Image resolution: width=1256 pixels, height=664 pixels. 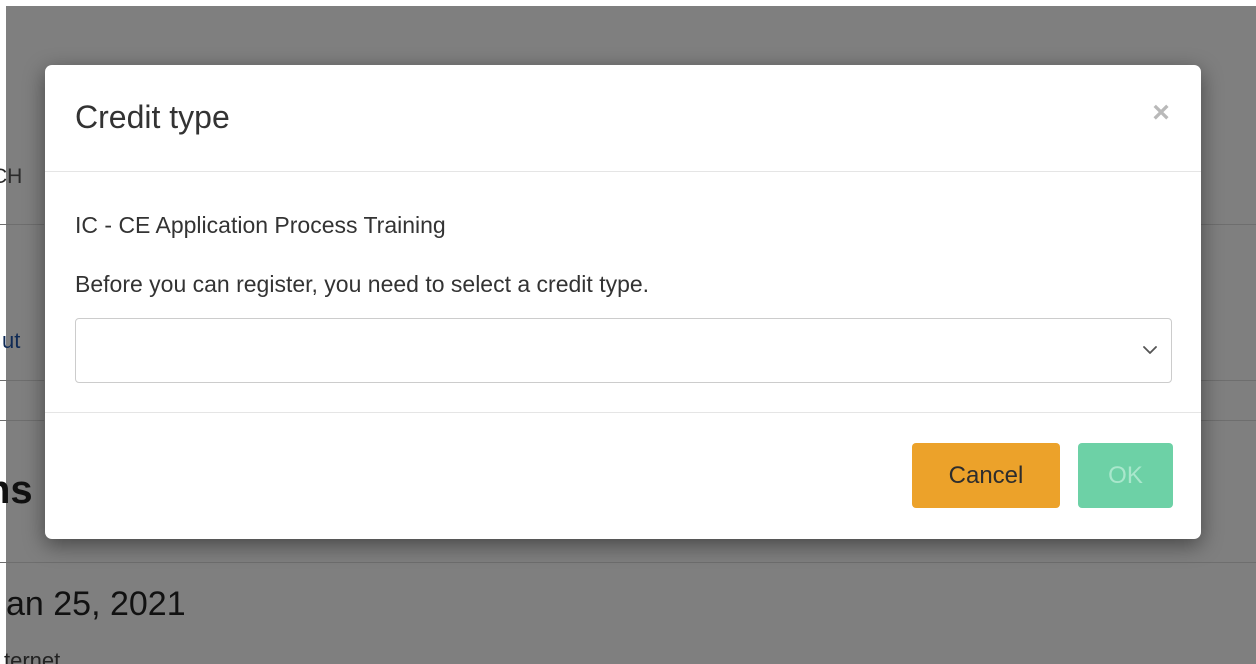 I want to click on close-icon: ×, so click(x=1161, y=113).